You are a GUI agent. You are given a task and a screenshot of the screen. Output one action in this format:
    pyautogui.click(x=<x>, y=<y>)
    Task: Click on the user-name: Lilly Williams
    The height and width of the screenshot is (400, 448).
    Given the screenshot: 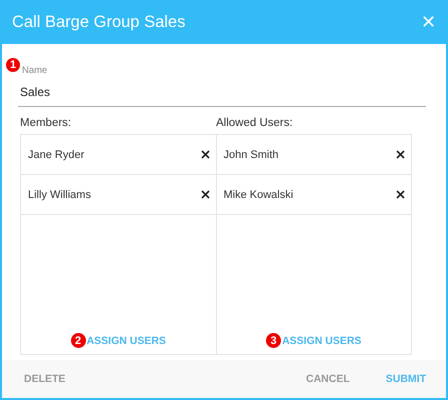 What is the action you would take?
    pyautogui.click(x=60, y=194)
    